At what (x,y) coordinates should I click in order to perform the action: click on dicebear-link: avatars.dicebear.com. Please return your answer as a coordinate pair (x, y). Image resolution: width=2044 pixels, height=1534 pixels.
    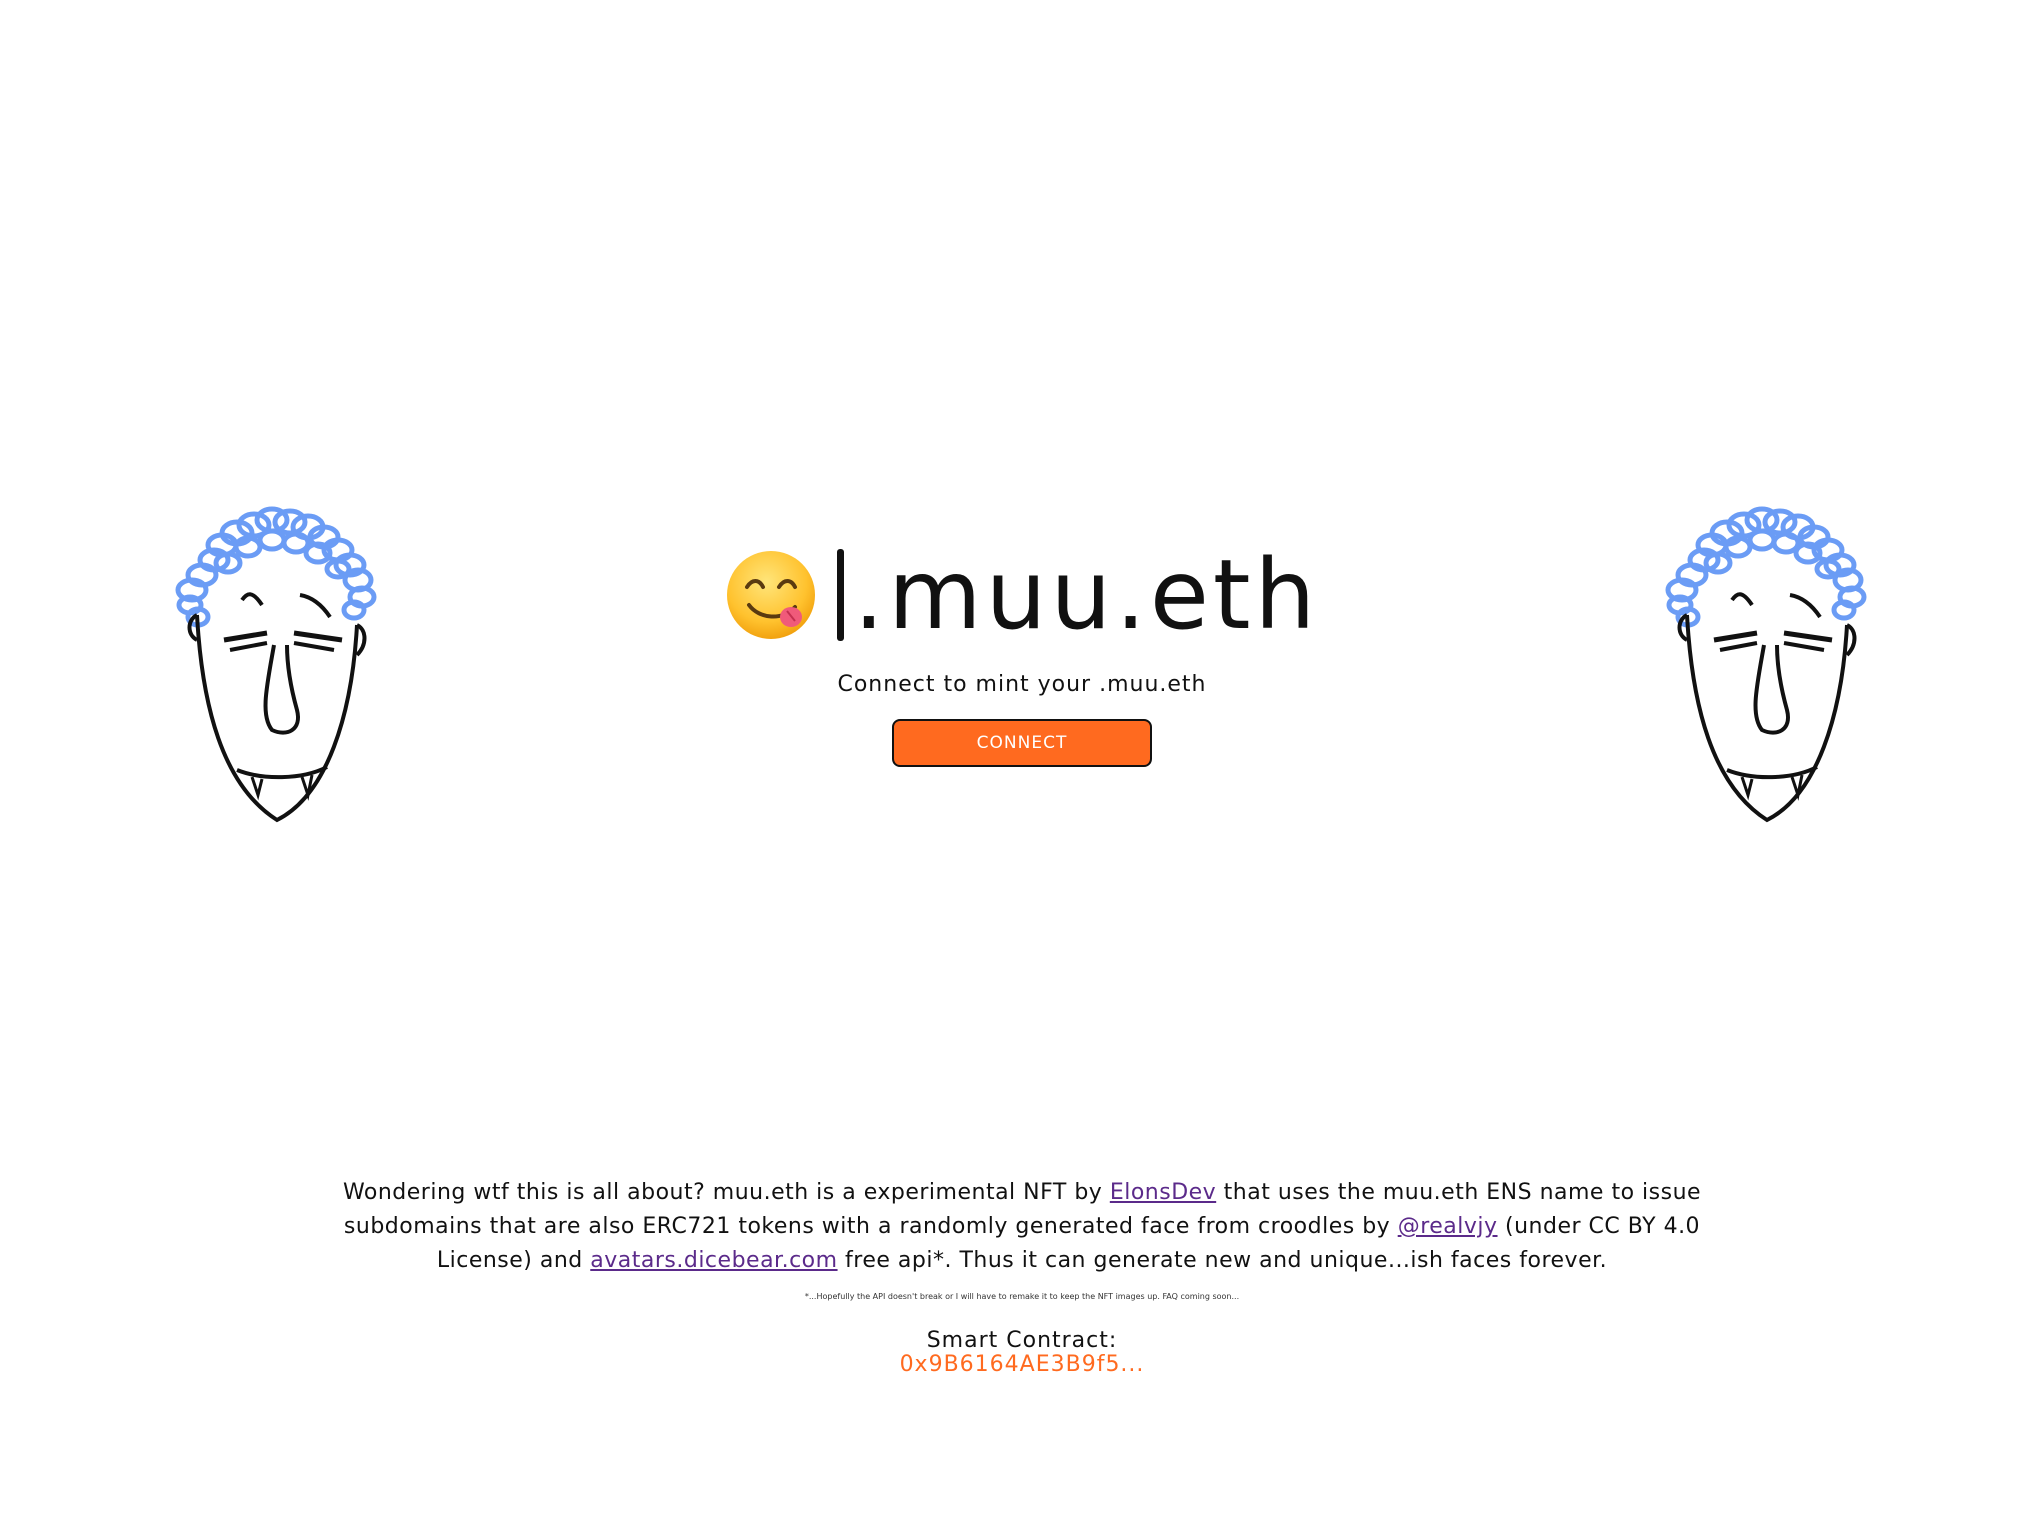
    Looking at the image, I should click on (713, 1260).